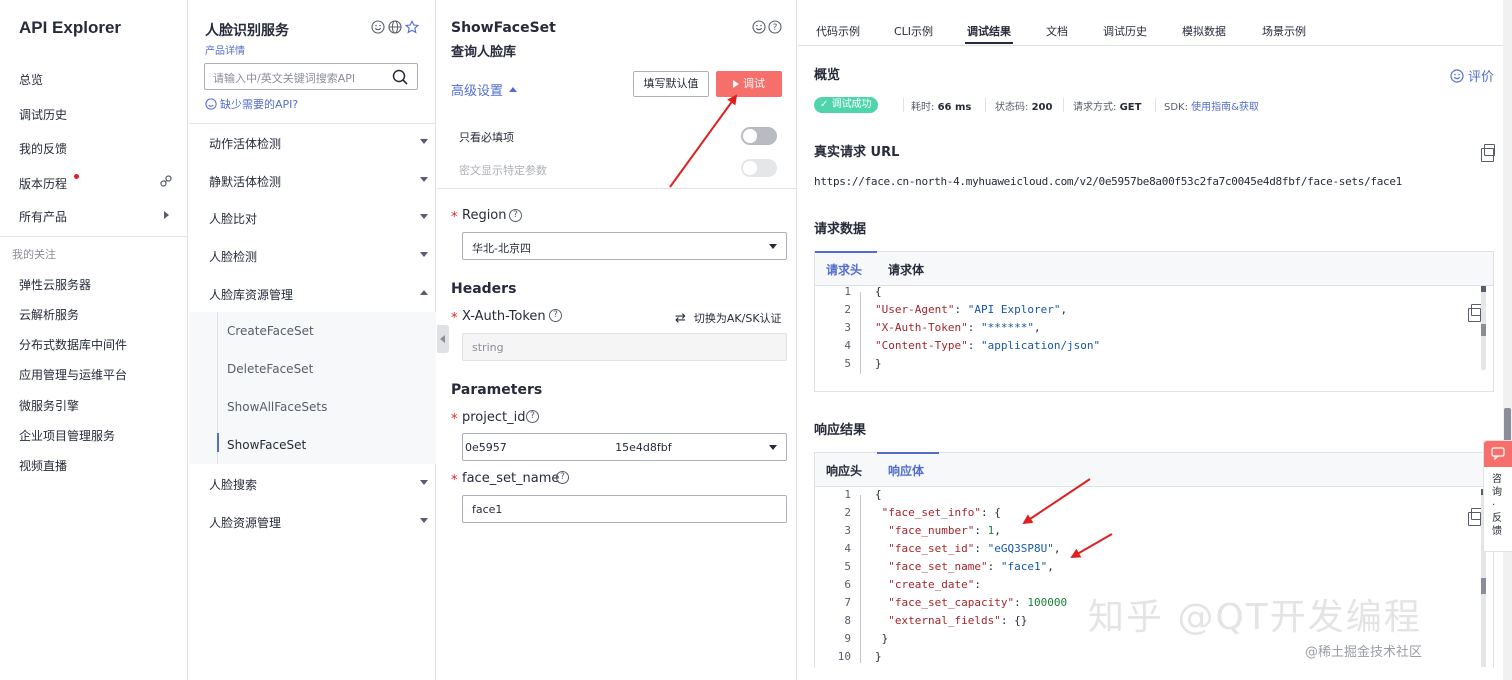  Describe the element at coordinates (906, 269) in the screenshot. I see `tab-request-body: 请求体` at that location.